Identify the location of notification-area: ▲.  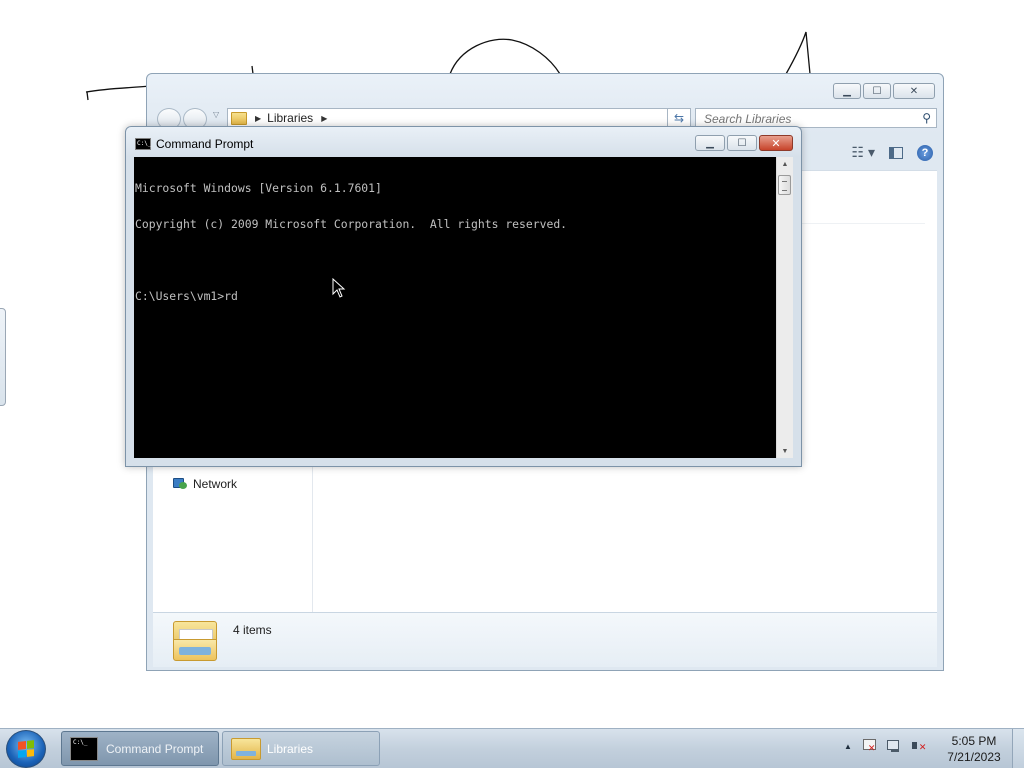
(885, 746).